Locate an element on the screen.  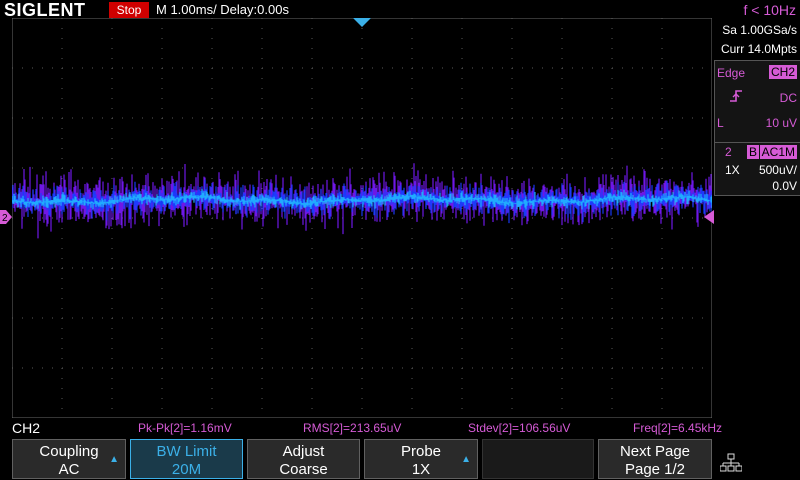
ch2-offset-marker: 2 is located at coordinates (6, 217).